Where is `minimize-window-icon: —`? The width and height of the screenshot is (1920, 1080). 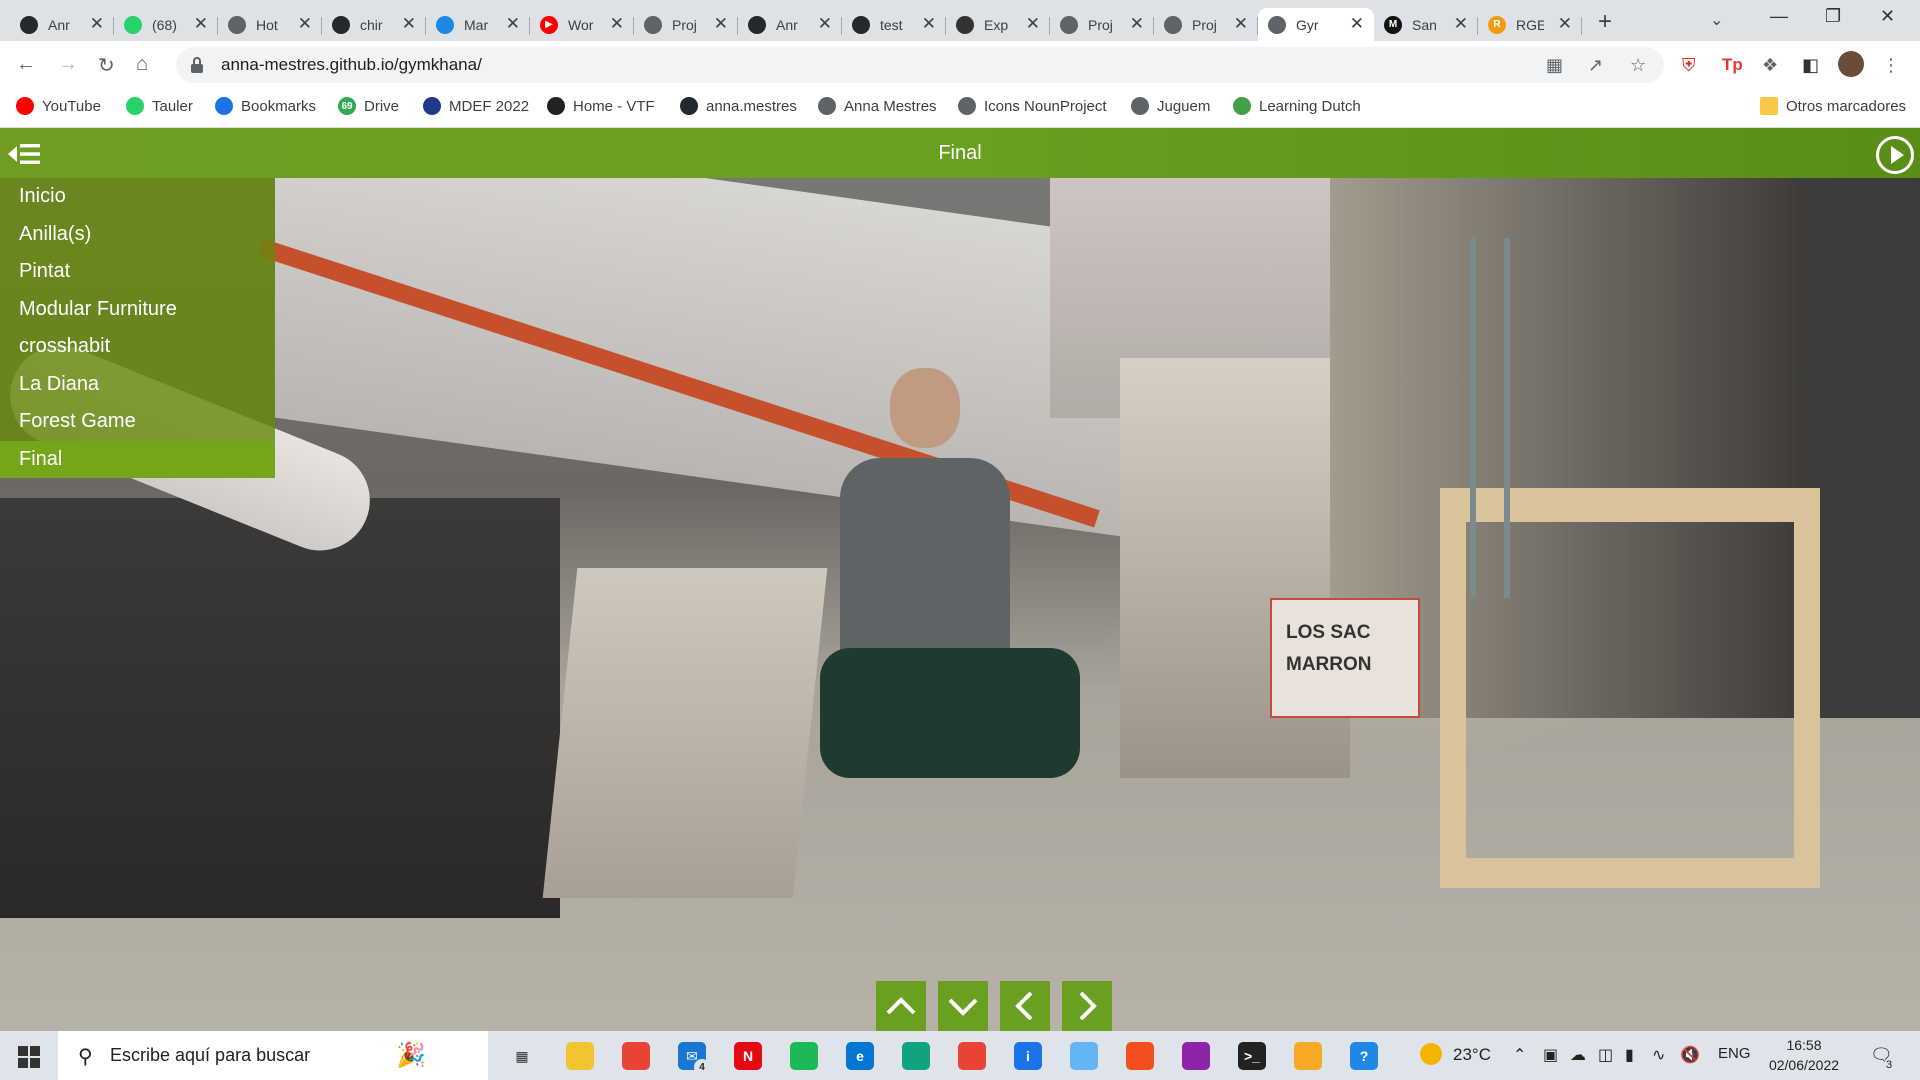 minimize-window-icon: — is located at coordinates (1779, 16).